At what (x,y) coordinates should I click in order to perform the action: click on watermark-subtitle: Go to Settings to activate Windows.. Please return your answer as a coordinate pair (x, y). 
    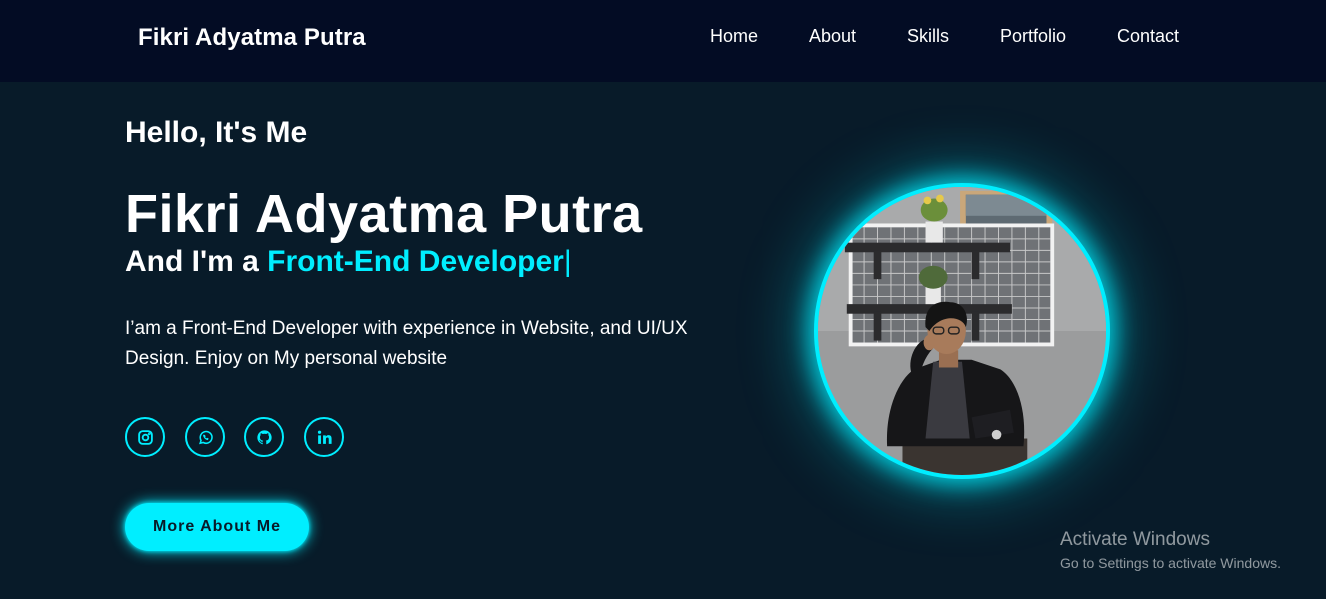
    Looking at the image, I should click on (1170, 563).